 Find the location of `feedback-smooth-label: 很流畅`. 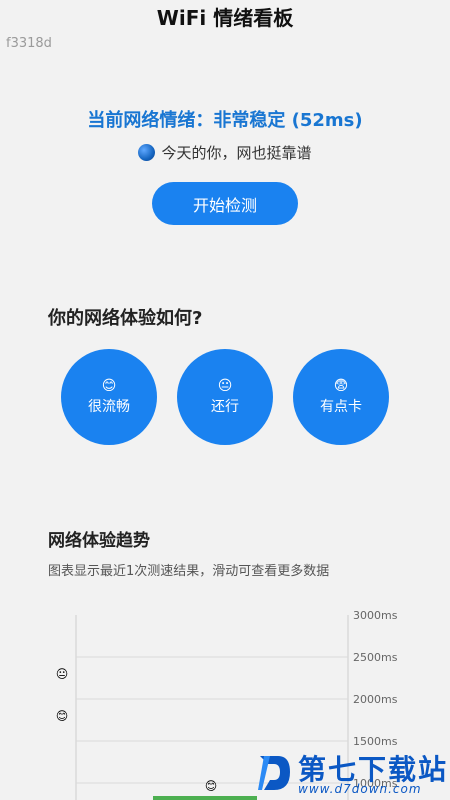

feedback-smooth-label: 很流畅 is located at coordinates (109, 407).